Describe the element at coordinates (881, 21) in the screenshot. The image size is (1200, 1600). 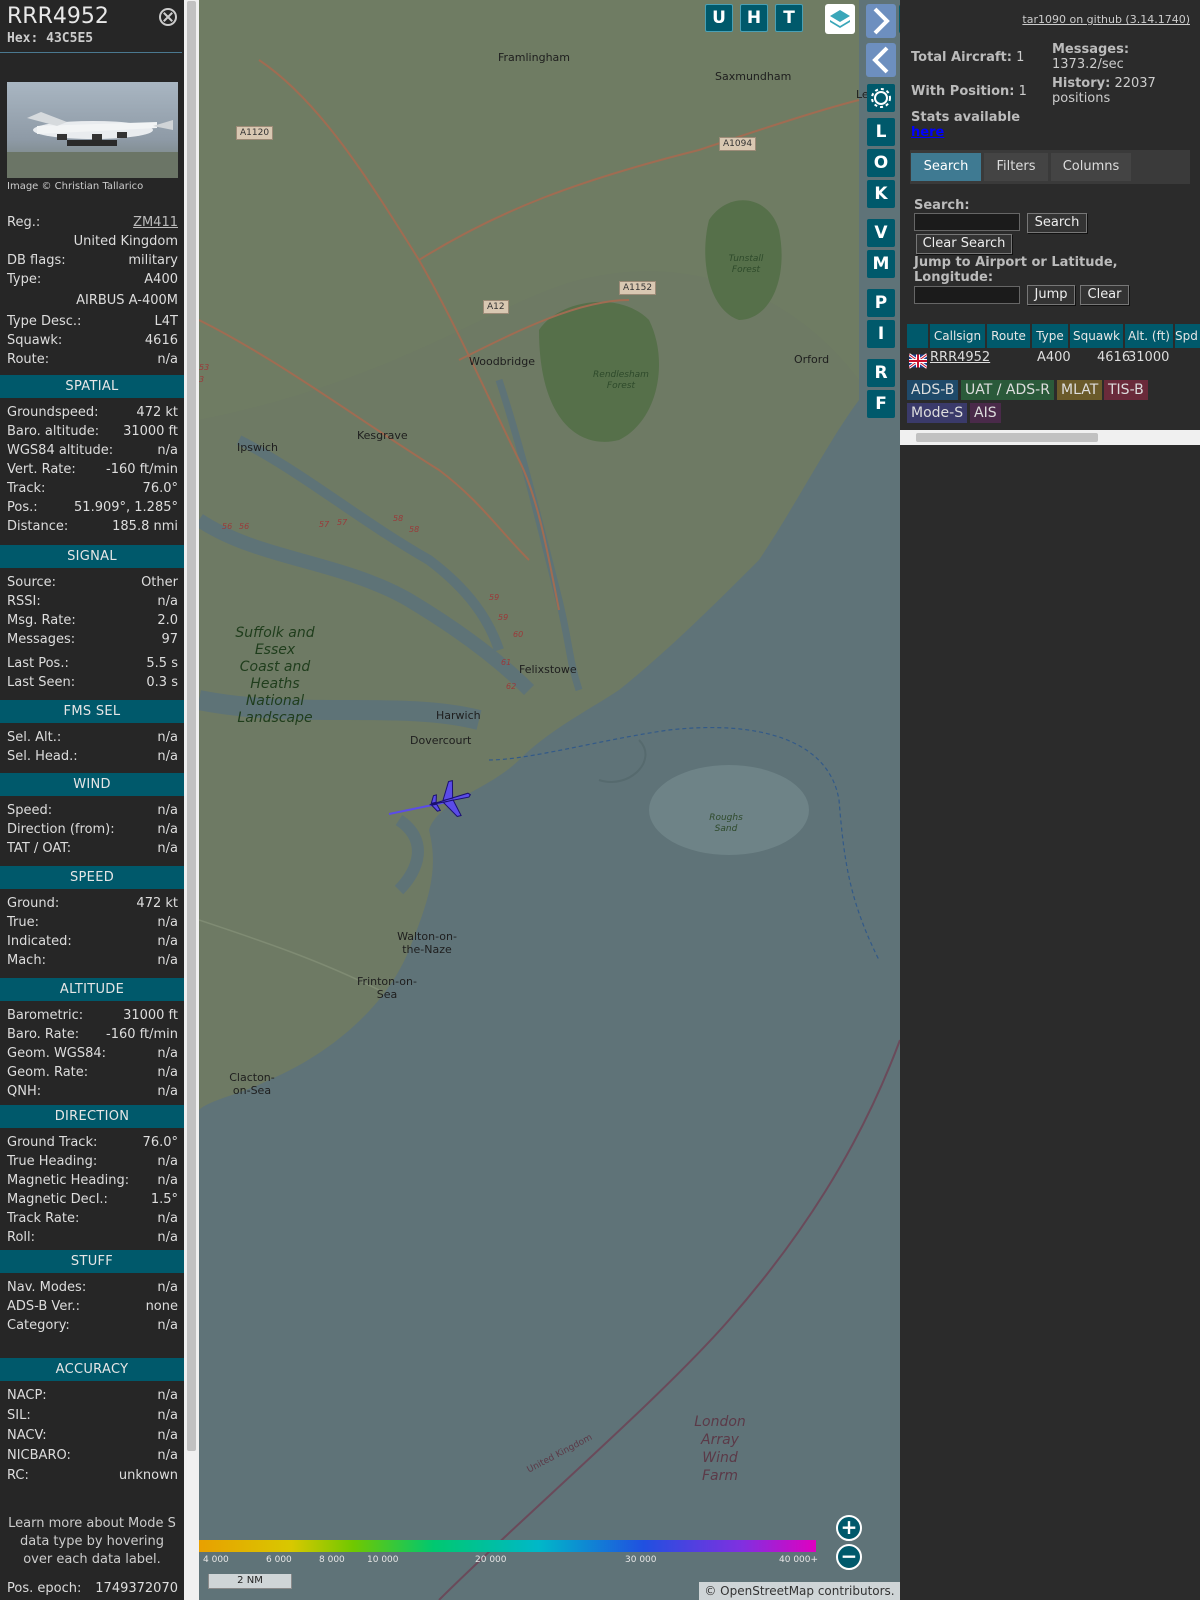
I see `next-button` at that location.